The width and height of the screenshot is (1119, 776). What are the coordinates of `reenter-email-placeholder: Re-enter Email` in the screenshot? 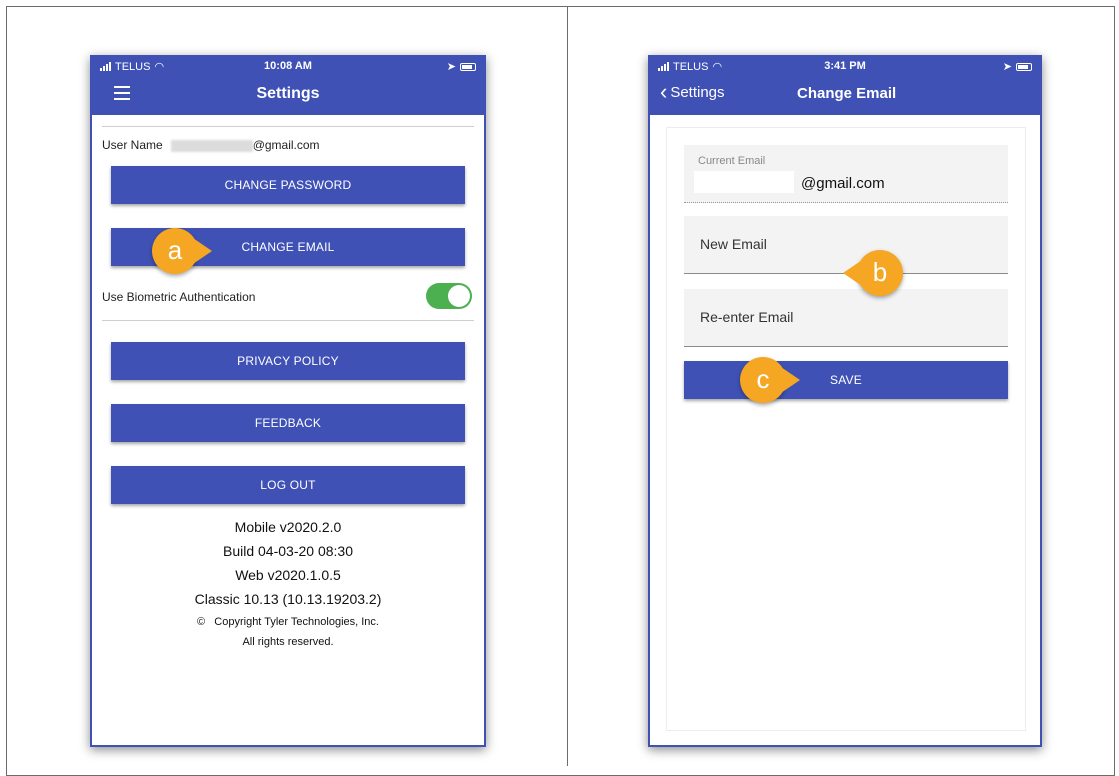 It's located at (747, 317).